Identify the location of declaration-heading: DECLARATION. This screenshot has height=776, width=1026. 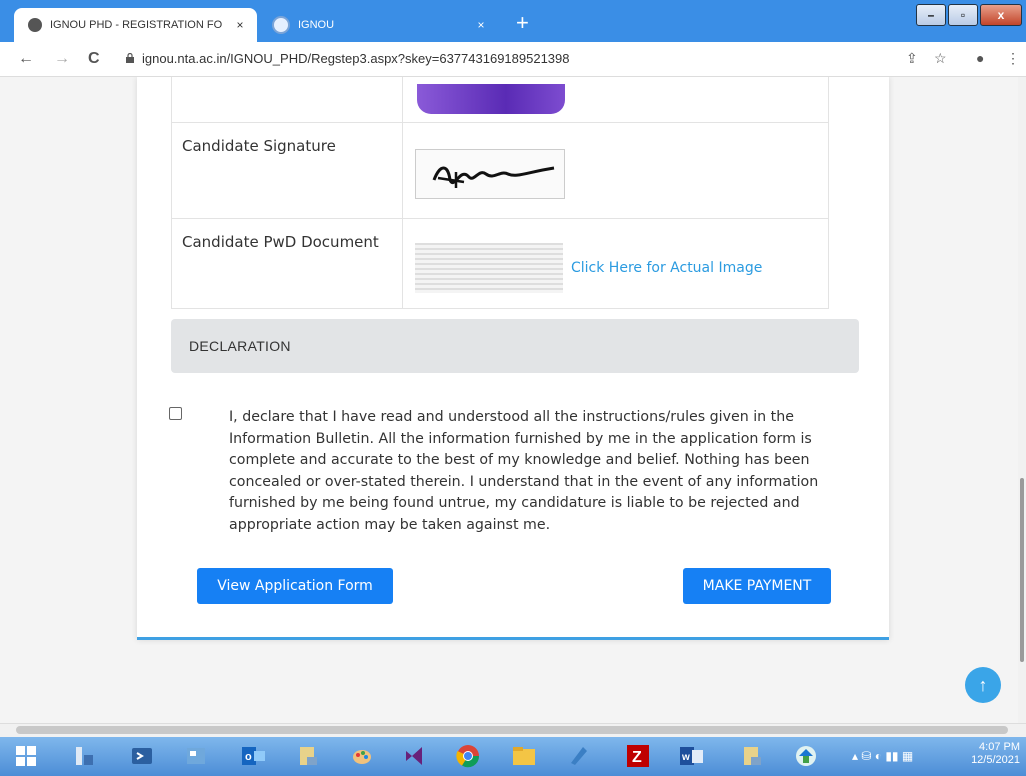
(515, 346).